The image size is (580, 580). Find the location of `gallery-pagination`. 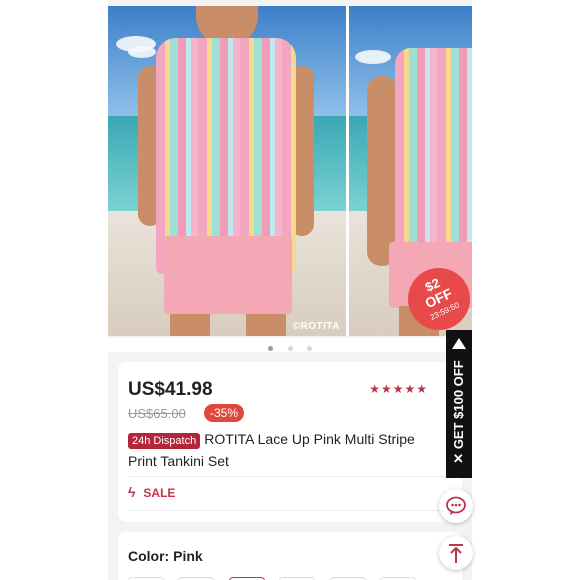

gallery-pagination is located at coordinates (290, 345).